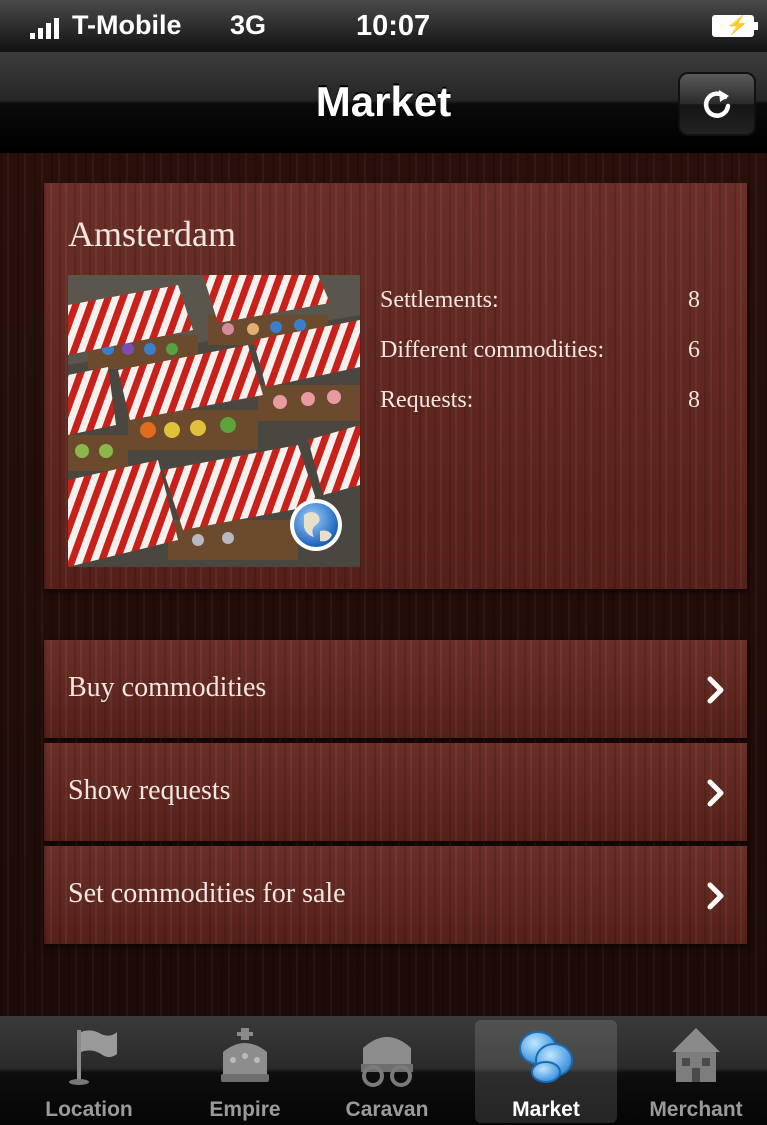 This screenshot has width=767, height=1125. What do you see at coordinates (694, 350) in the screenshot?
I see `stat-value: 6` at bounding box center [694, 350].